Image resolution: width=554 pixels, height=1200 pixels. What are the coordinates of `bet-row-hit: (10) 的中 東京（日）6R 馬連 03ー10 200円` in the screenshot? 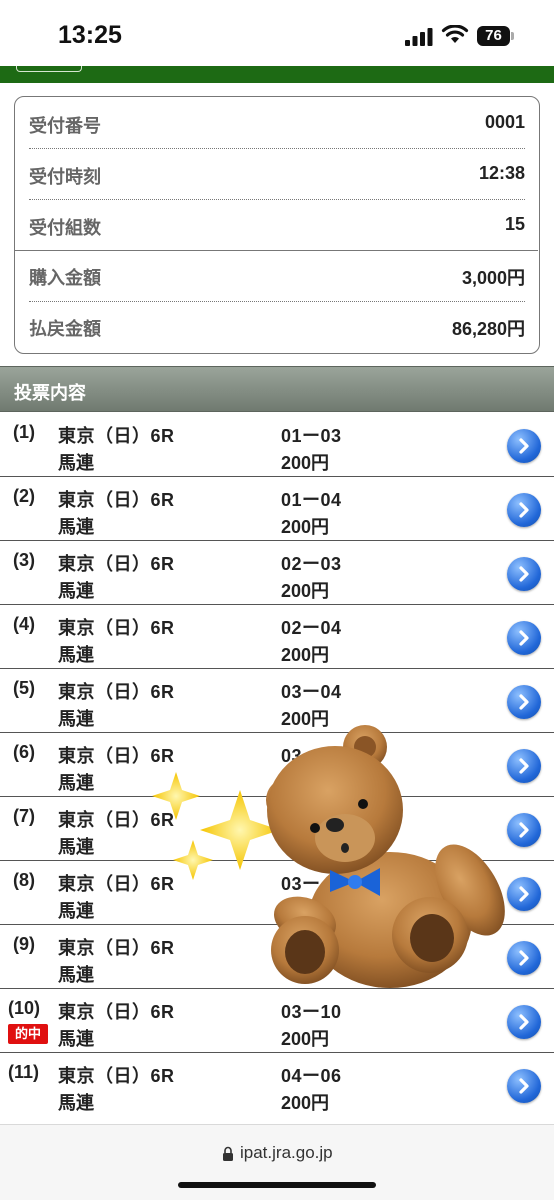 It's located at (277, 1021).